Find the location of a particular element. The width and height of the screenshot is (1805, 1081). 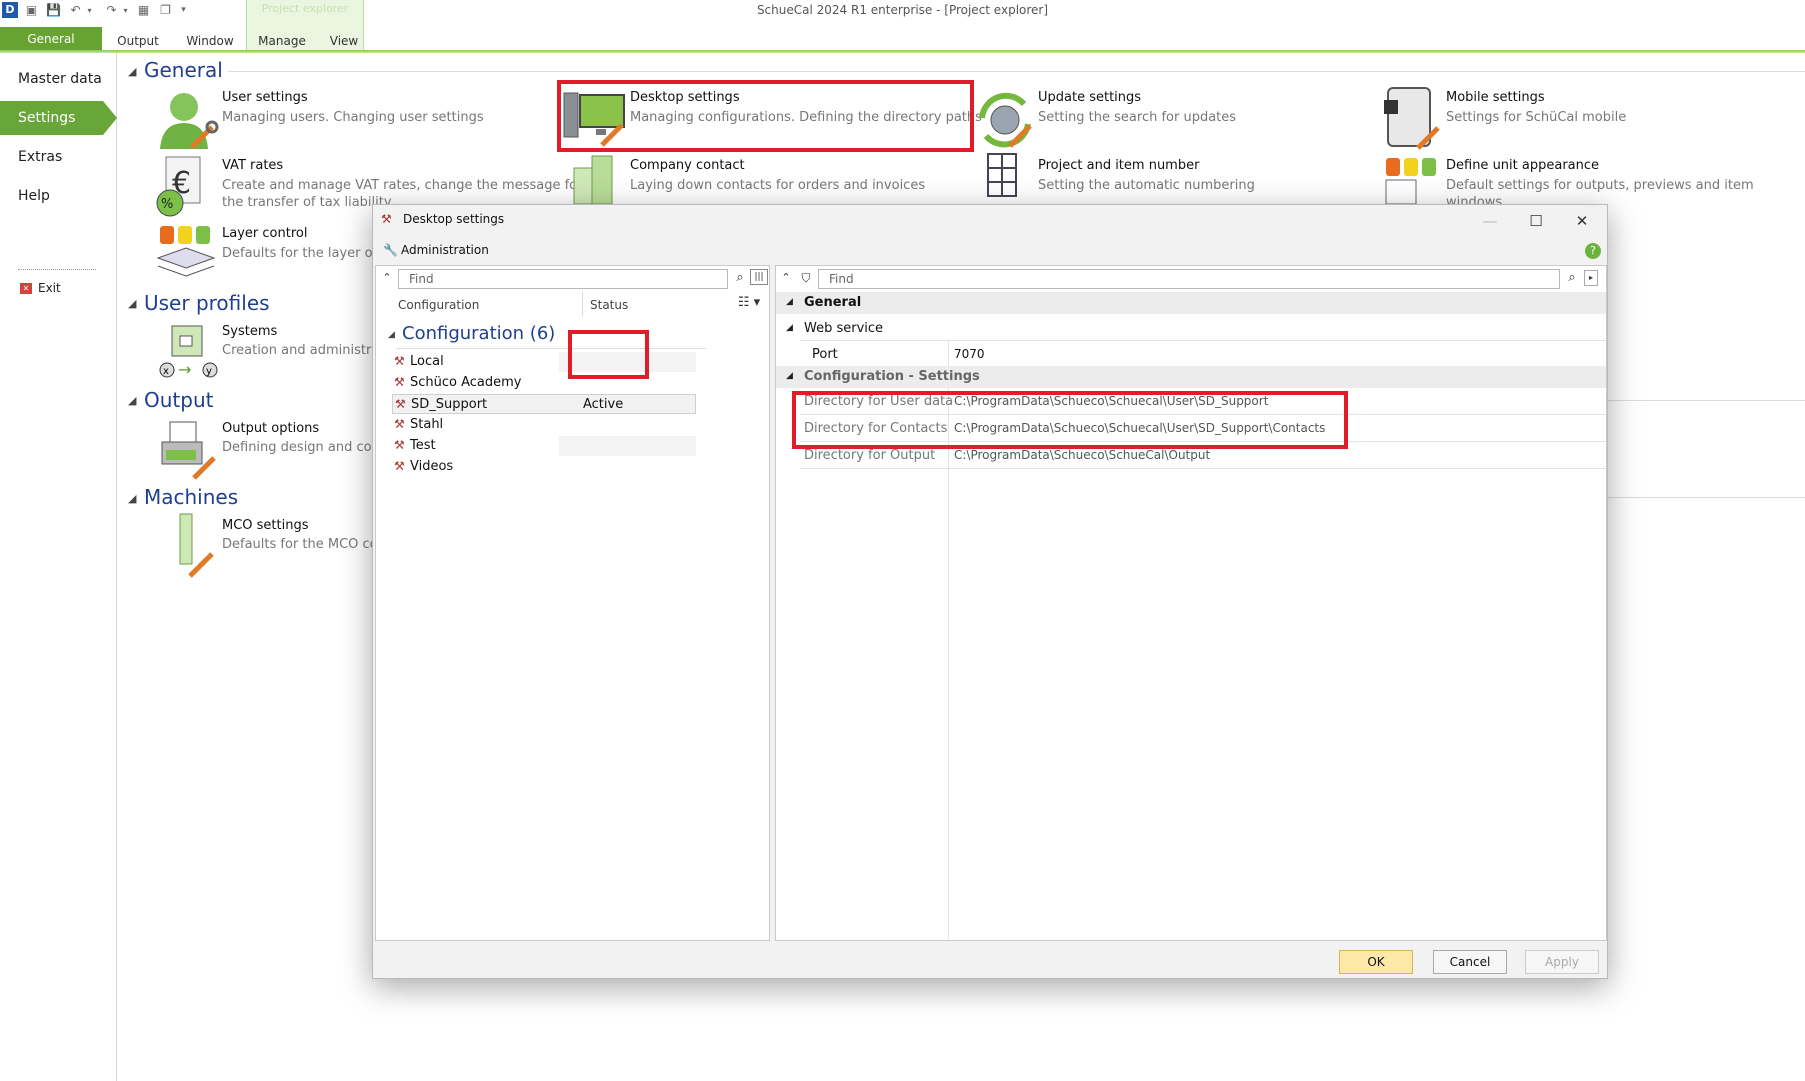

group-divider is located at coordinates (551, 348).